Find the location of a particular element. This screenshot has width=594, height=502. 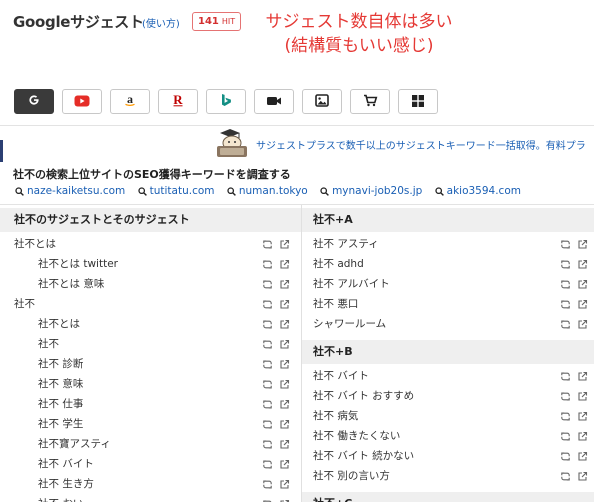

suggest-row: 社不 アルバイト is located at coordinates (448, 284).